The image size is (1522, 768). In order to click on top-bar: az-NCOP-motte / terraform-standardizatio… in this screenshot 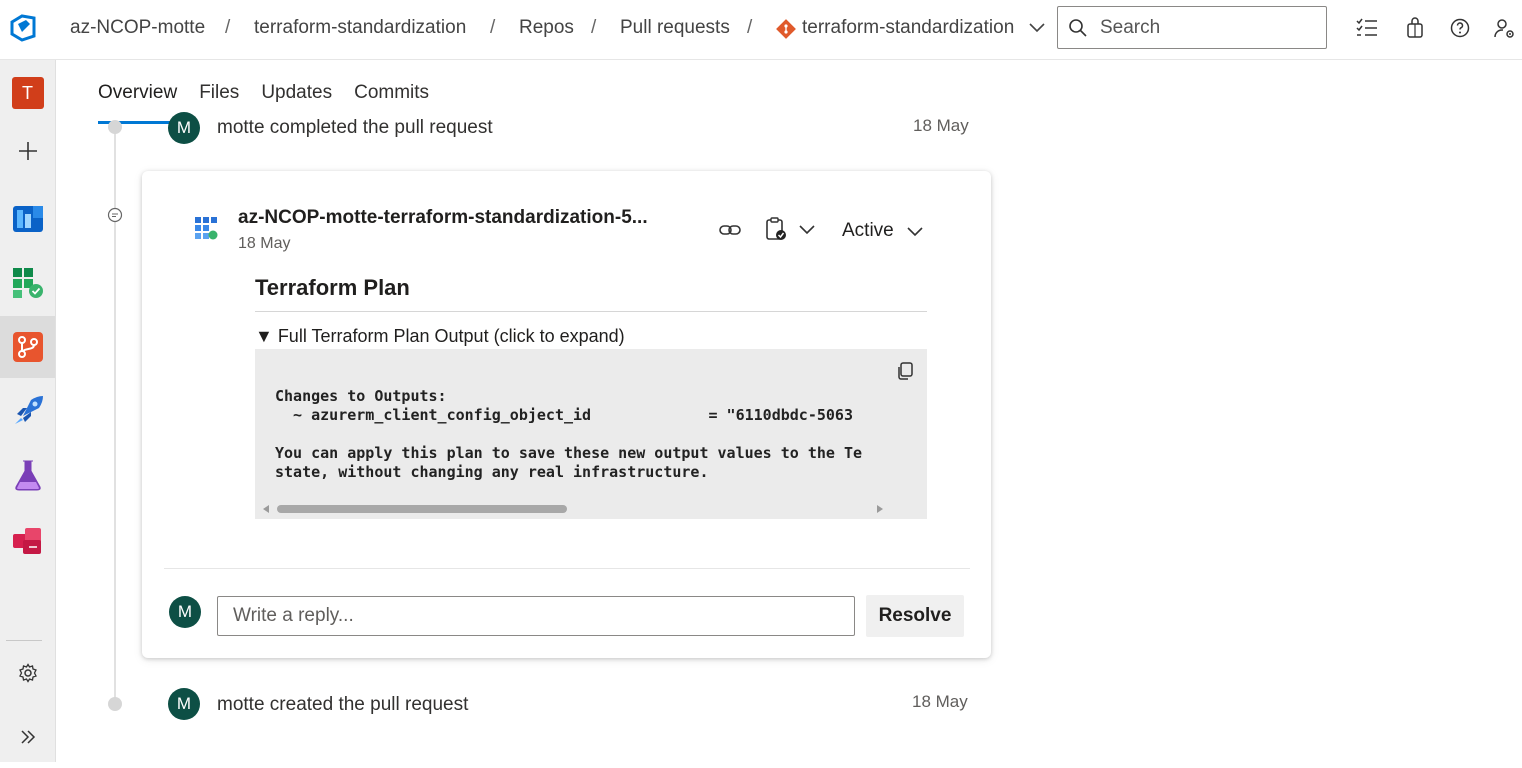, I will do `click(761, 30)`.